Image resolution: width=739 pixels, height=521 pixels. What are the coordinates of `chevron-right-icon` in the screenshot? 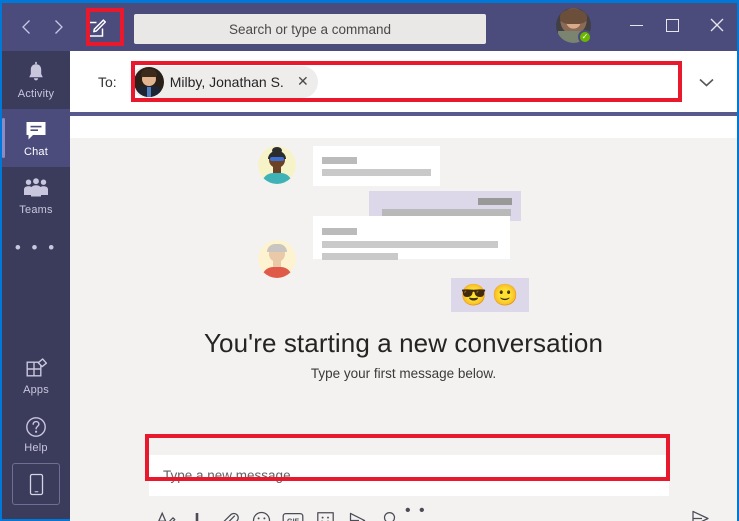 It's located at (58, 27).